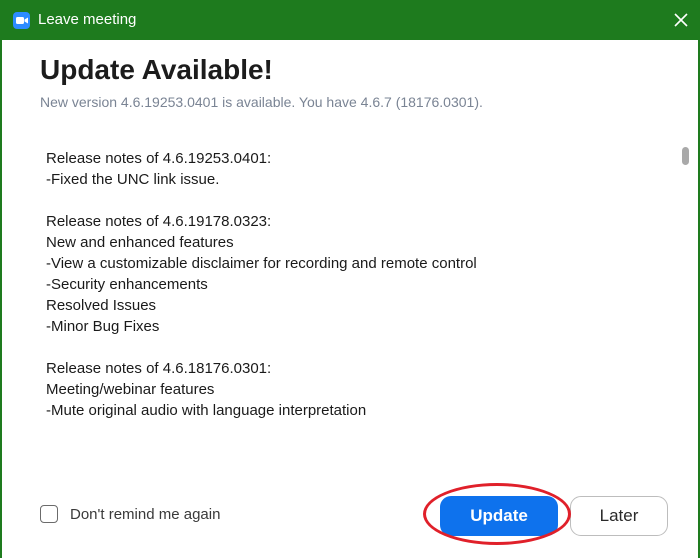  Describe the element at coordinates (101, 305) in the screenshot. I see `release-note-line: Resolved Issues` at that location.